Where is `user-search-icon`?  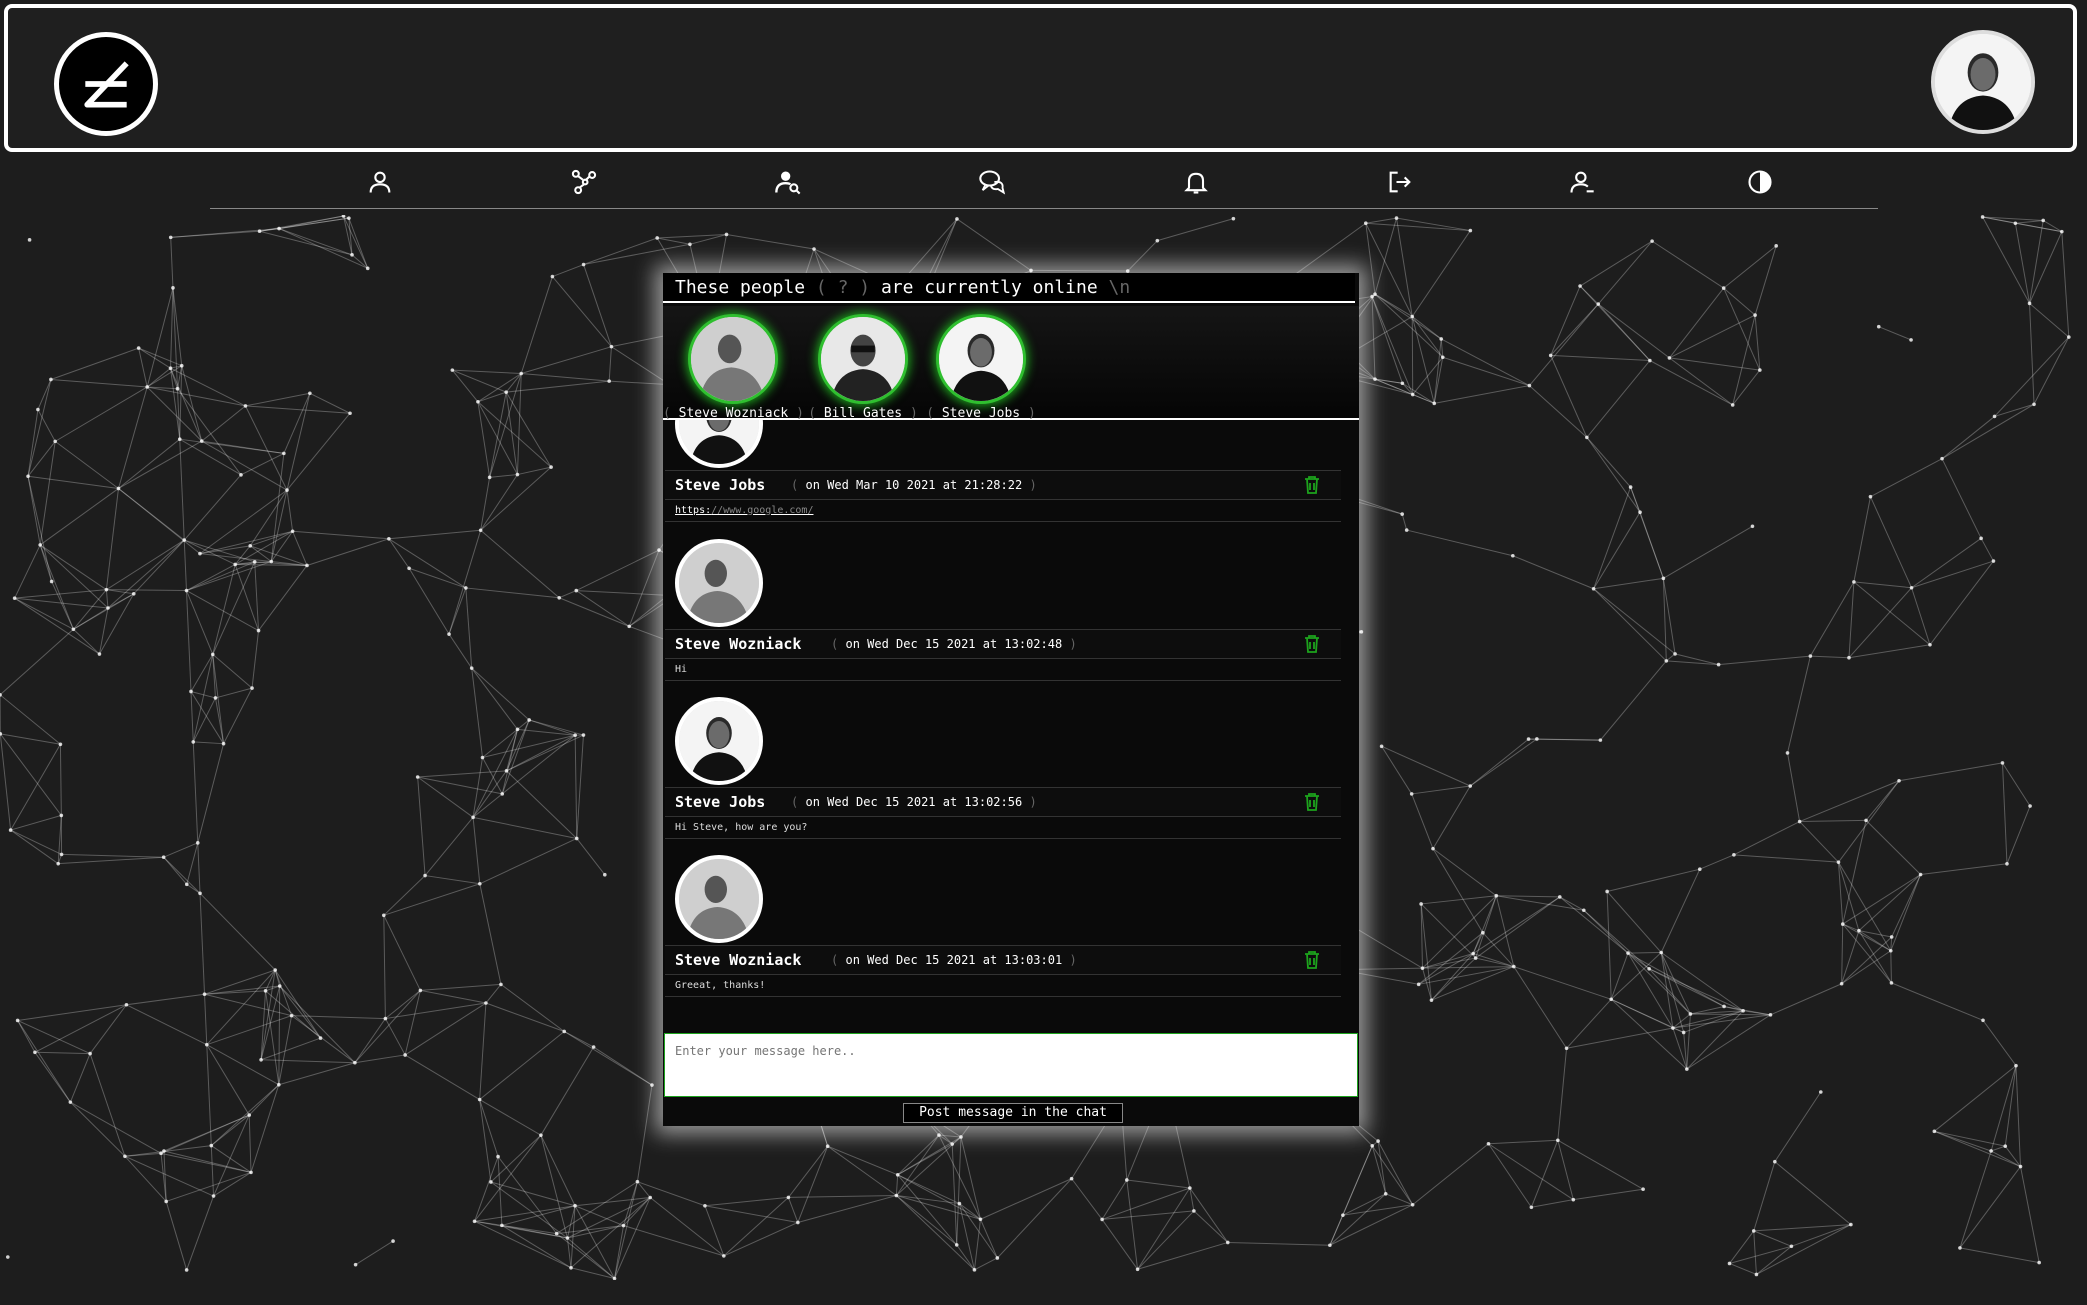 user-search-icon is located at coordinates (788, 182).